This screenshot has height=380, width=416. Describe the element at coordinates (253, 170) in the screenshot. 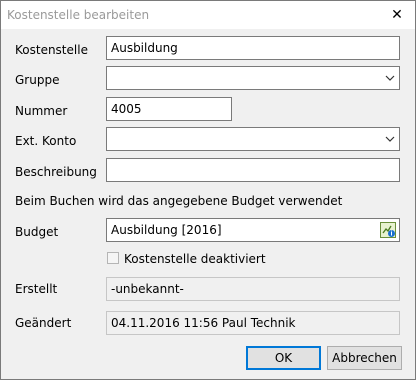

I see `beschreibung-input` at that location.